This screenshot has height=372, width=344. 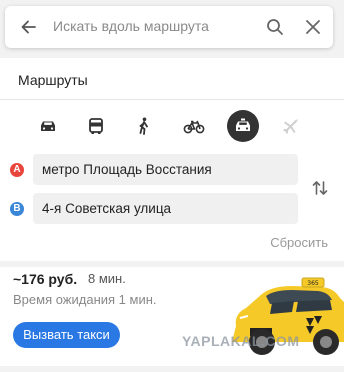 I want to click on mode-walk, so click(x=144, y=126).